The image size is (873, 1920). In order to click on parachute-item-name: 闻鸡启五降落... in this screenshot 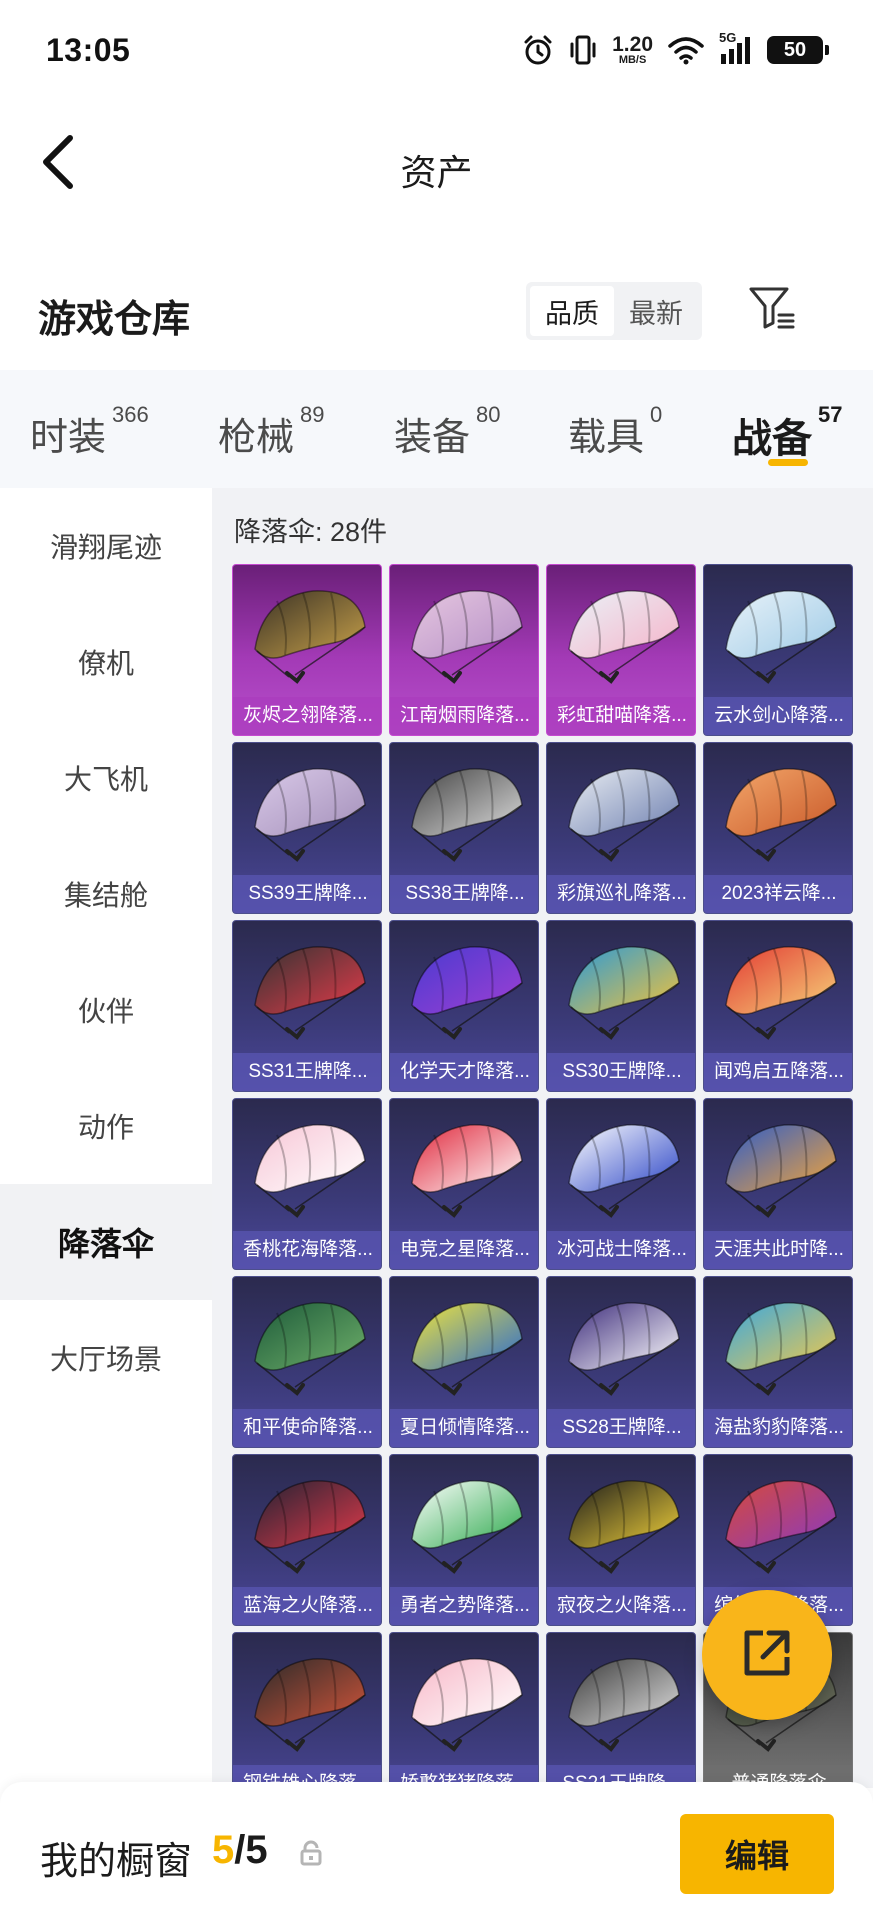, I will do `click(778, 1072)`.